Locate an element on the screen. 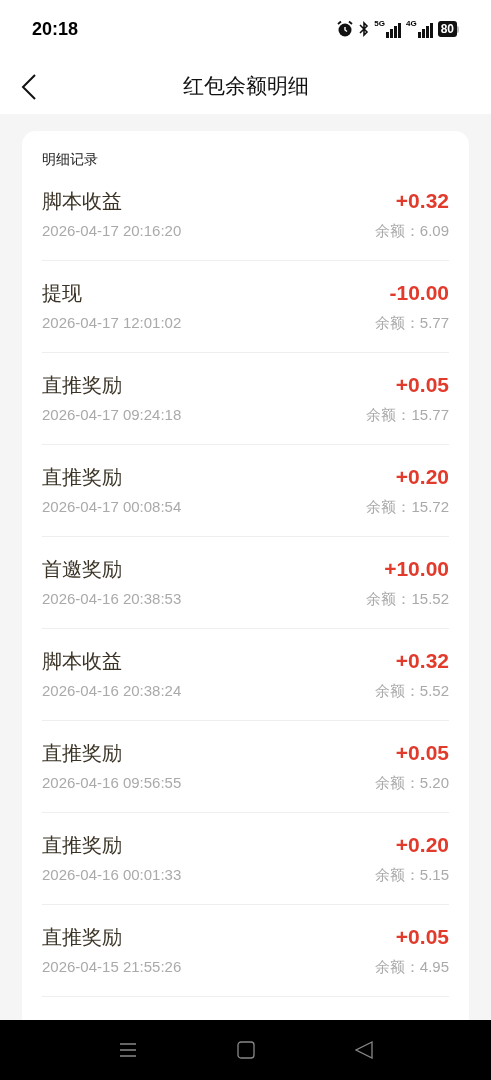 This screenshot has width=491, height=1080. record-amount: -10.00 is located at coordinates (419, 293).